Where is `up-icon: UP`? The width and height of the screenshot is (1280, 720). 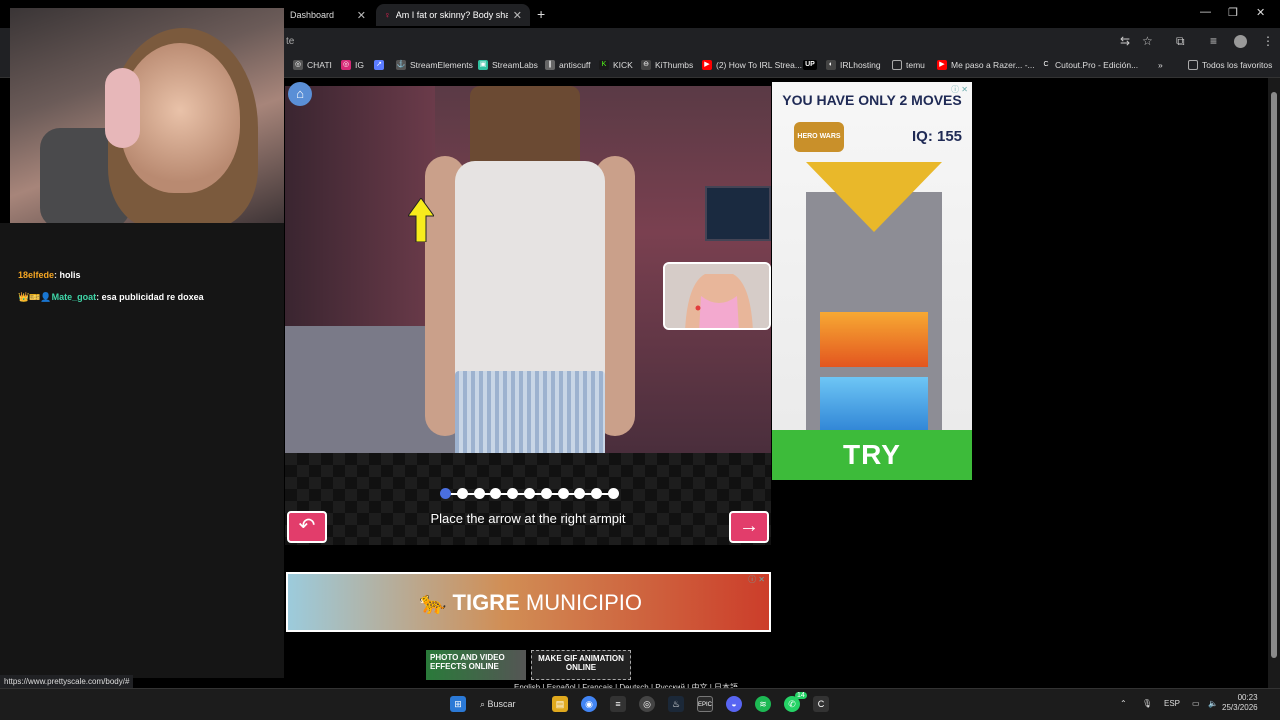
up-icon: UP is located at coordinates (810, 65).